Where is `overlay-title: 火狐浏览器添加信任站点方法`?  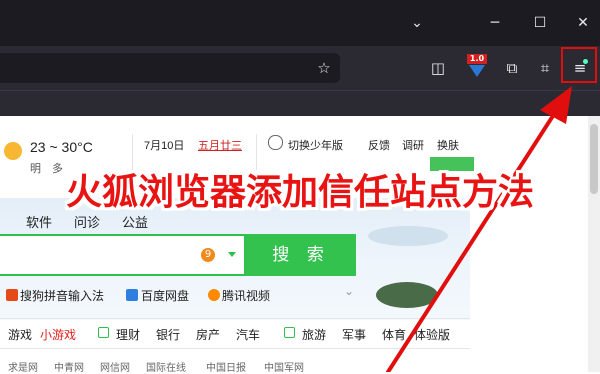
overlay-title: 火狐浏览器添加信任站点方法 is located at coordinates (299, 192).